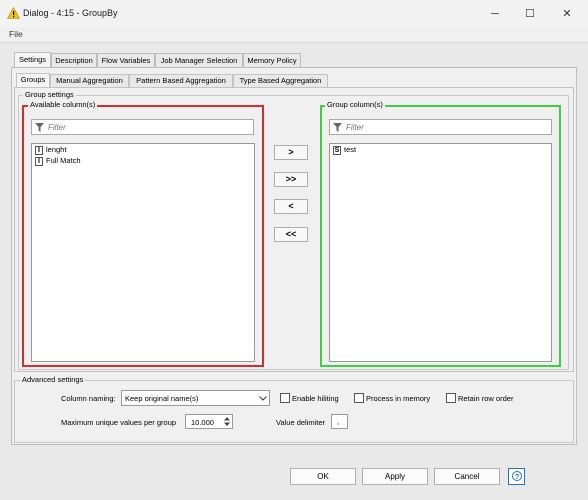 This screenshot has width=588, height=500. I want to click on tab-job-manager-selection: Job Manager Selection, so click(199, 60).